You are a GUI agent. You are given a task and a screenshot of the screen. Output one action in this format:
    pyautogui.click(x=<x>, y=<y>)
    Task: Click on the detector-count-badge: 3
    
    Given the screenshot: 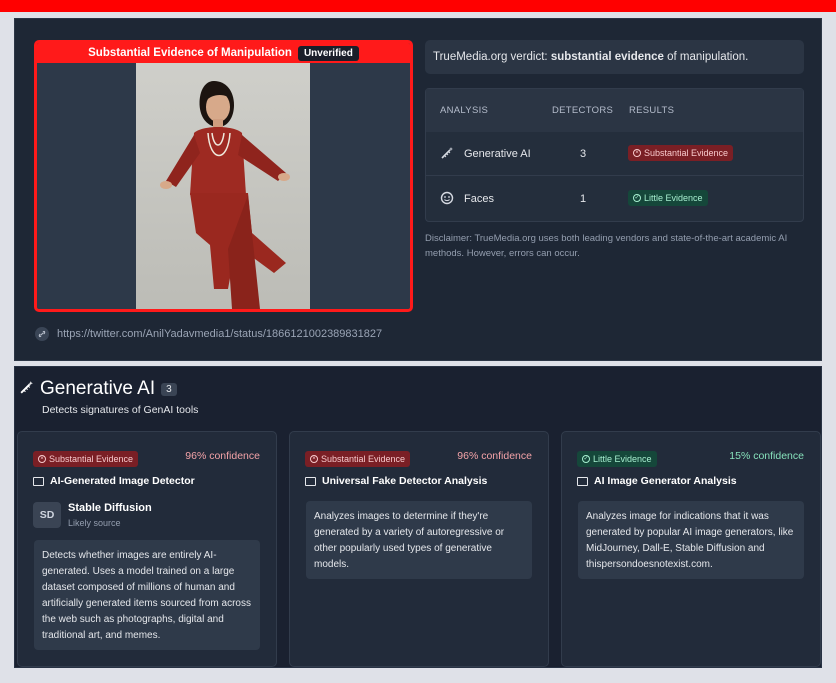 What is the action you would take?
    pyautogui.click(x=169, y=389)
    